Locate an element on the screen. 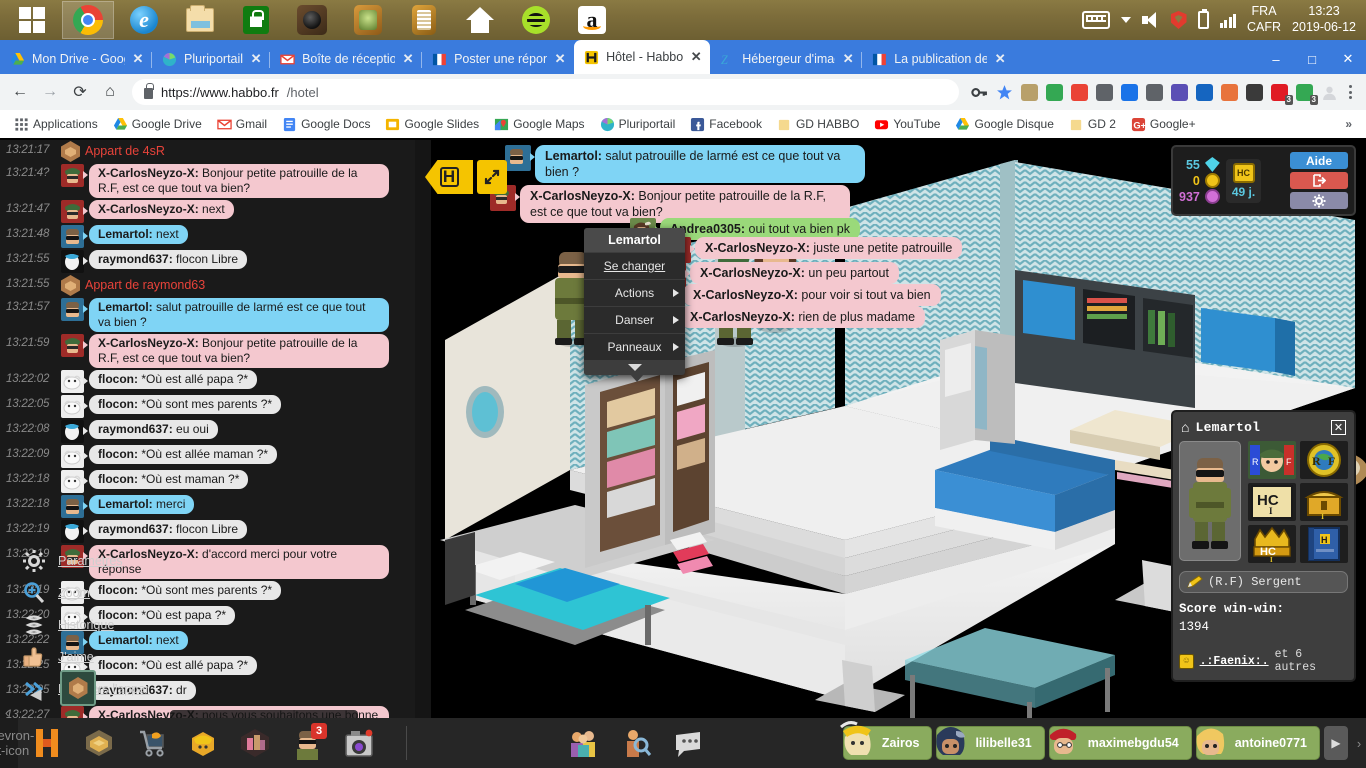  shield-icon is located at coordinates (1178, 20).